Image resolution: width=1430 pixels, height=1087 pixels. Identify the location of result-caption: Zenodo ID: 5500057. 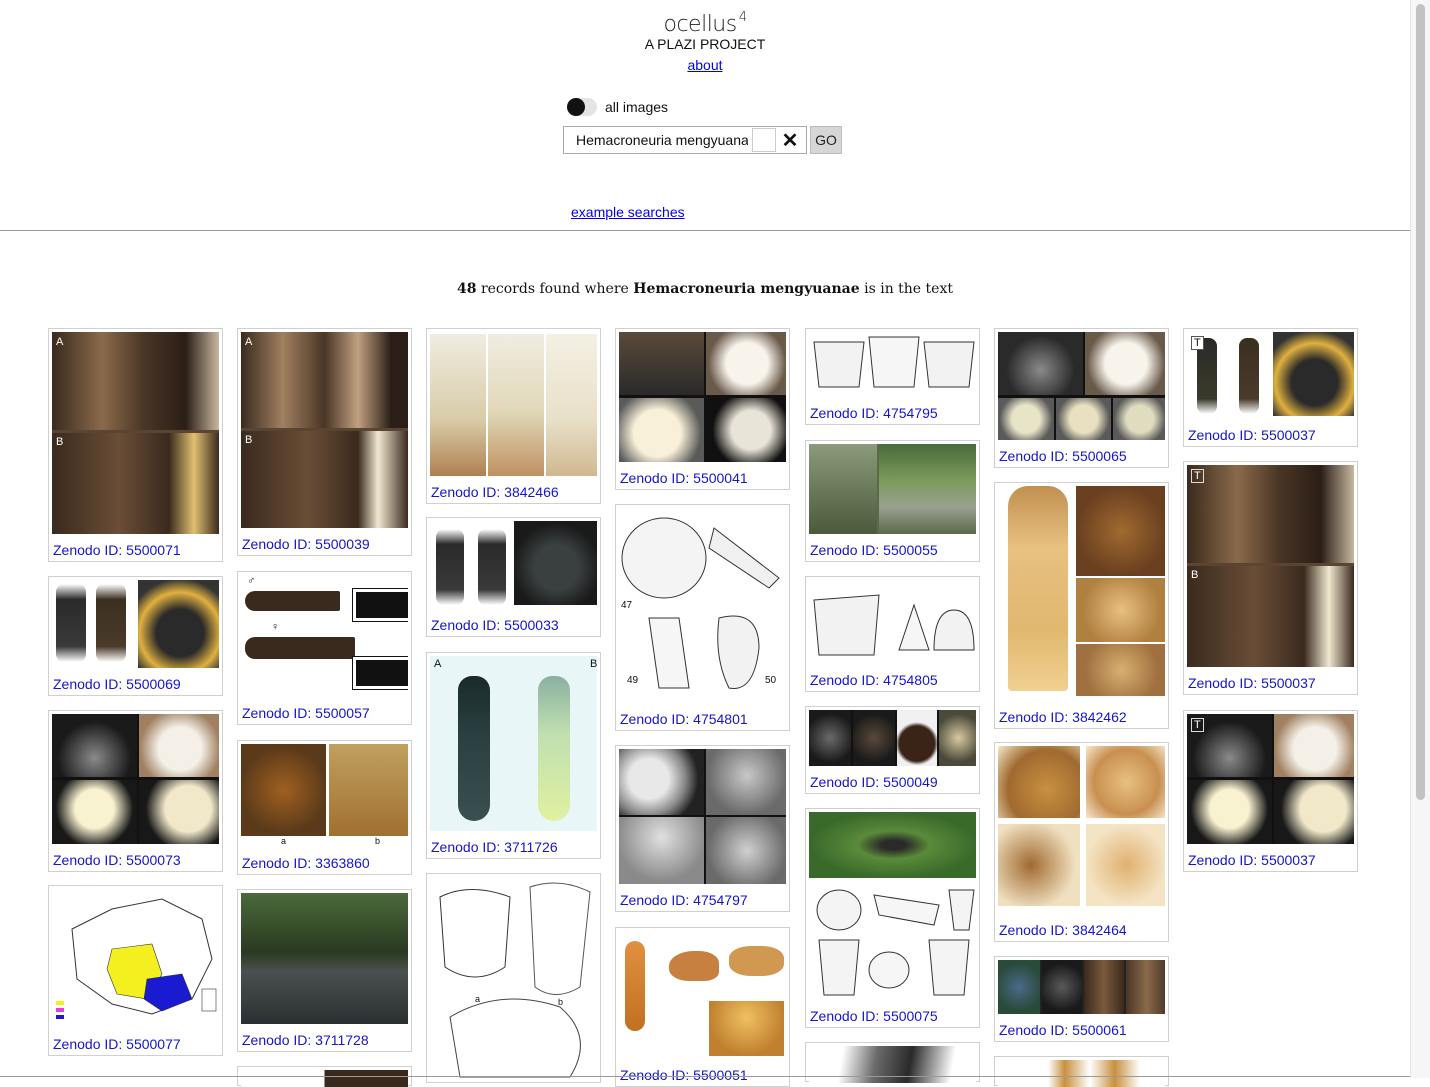
(324, 709).